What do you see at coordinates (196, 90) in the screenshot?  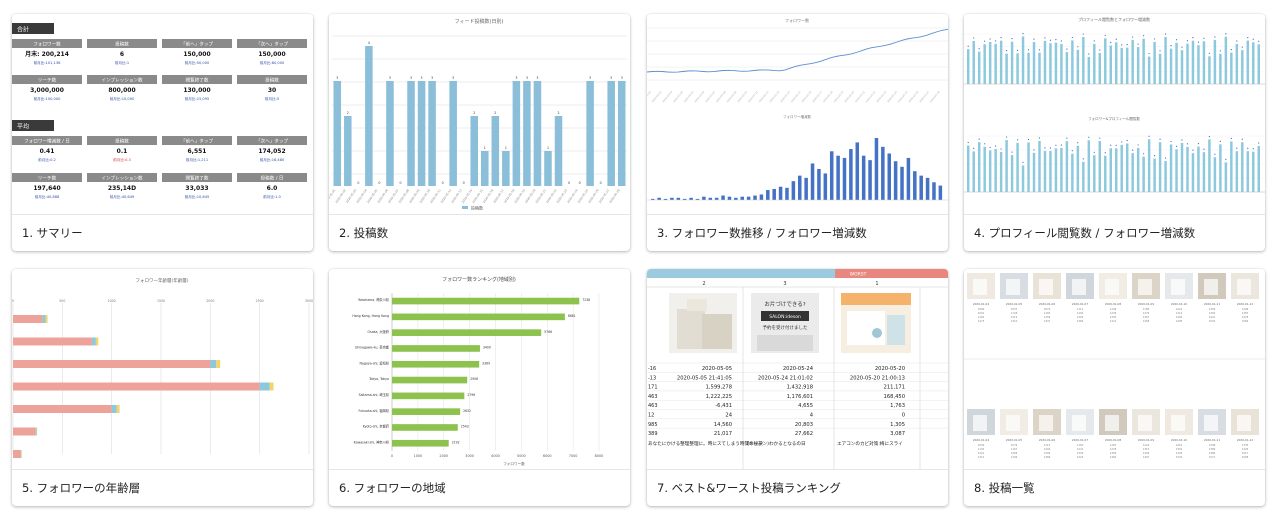 I see `summary-value: 130,000` at bounding box center [196, 90].